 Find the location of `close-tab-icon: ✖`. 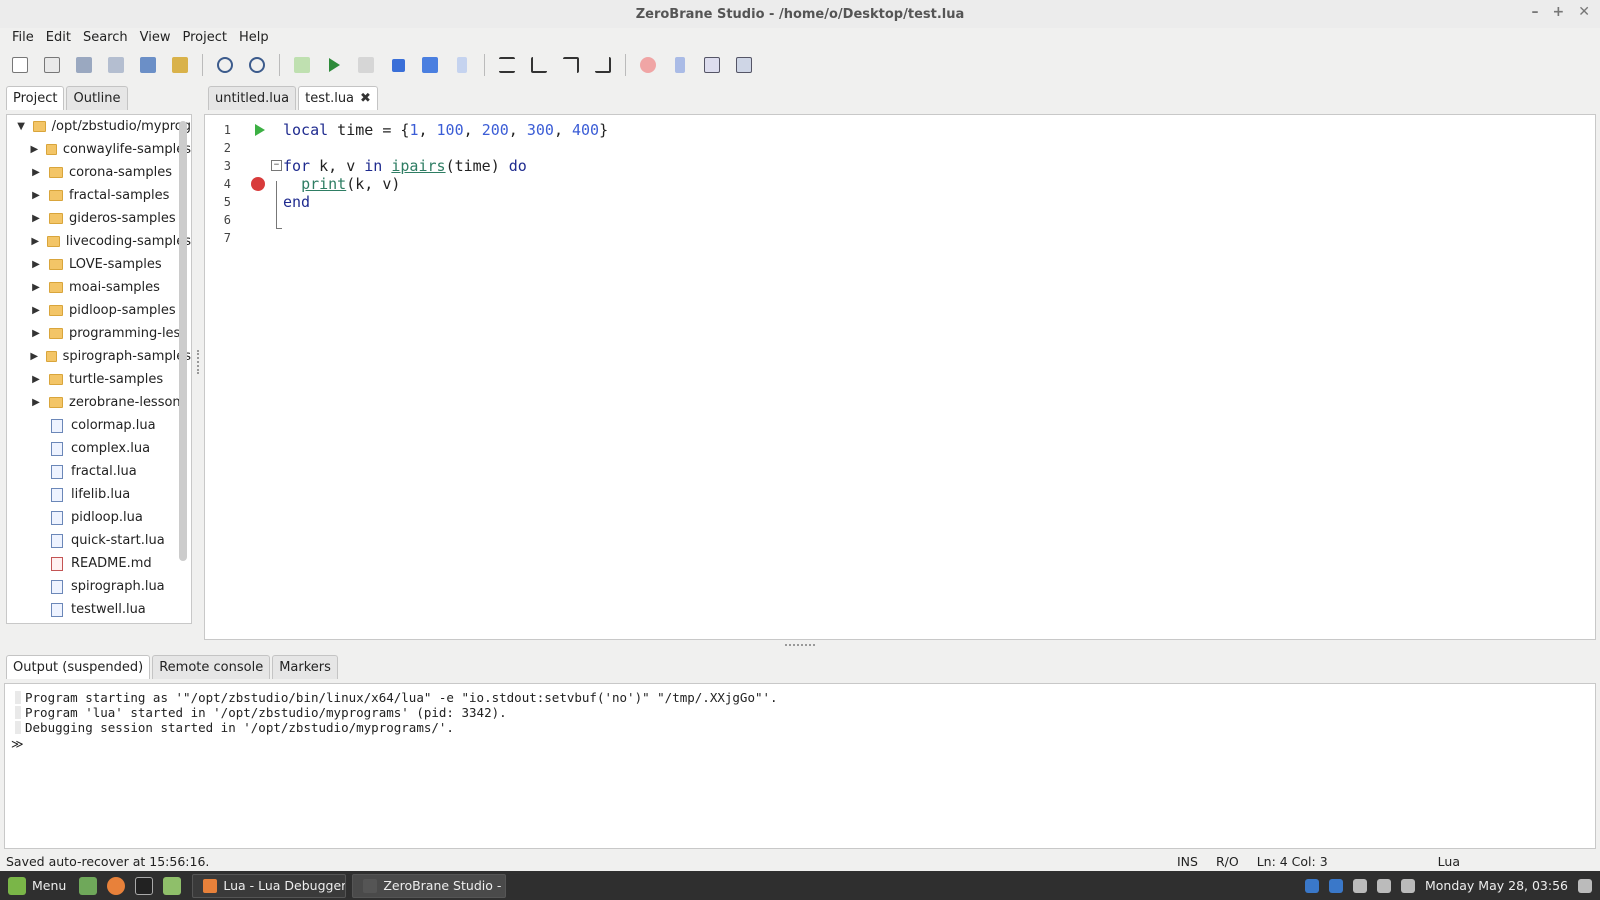

close-tab-icon: ✖ is located at coordinates (365, 98).